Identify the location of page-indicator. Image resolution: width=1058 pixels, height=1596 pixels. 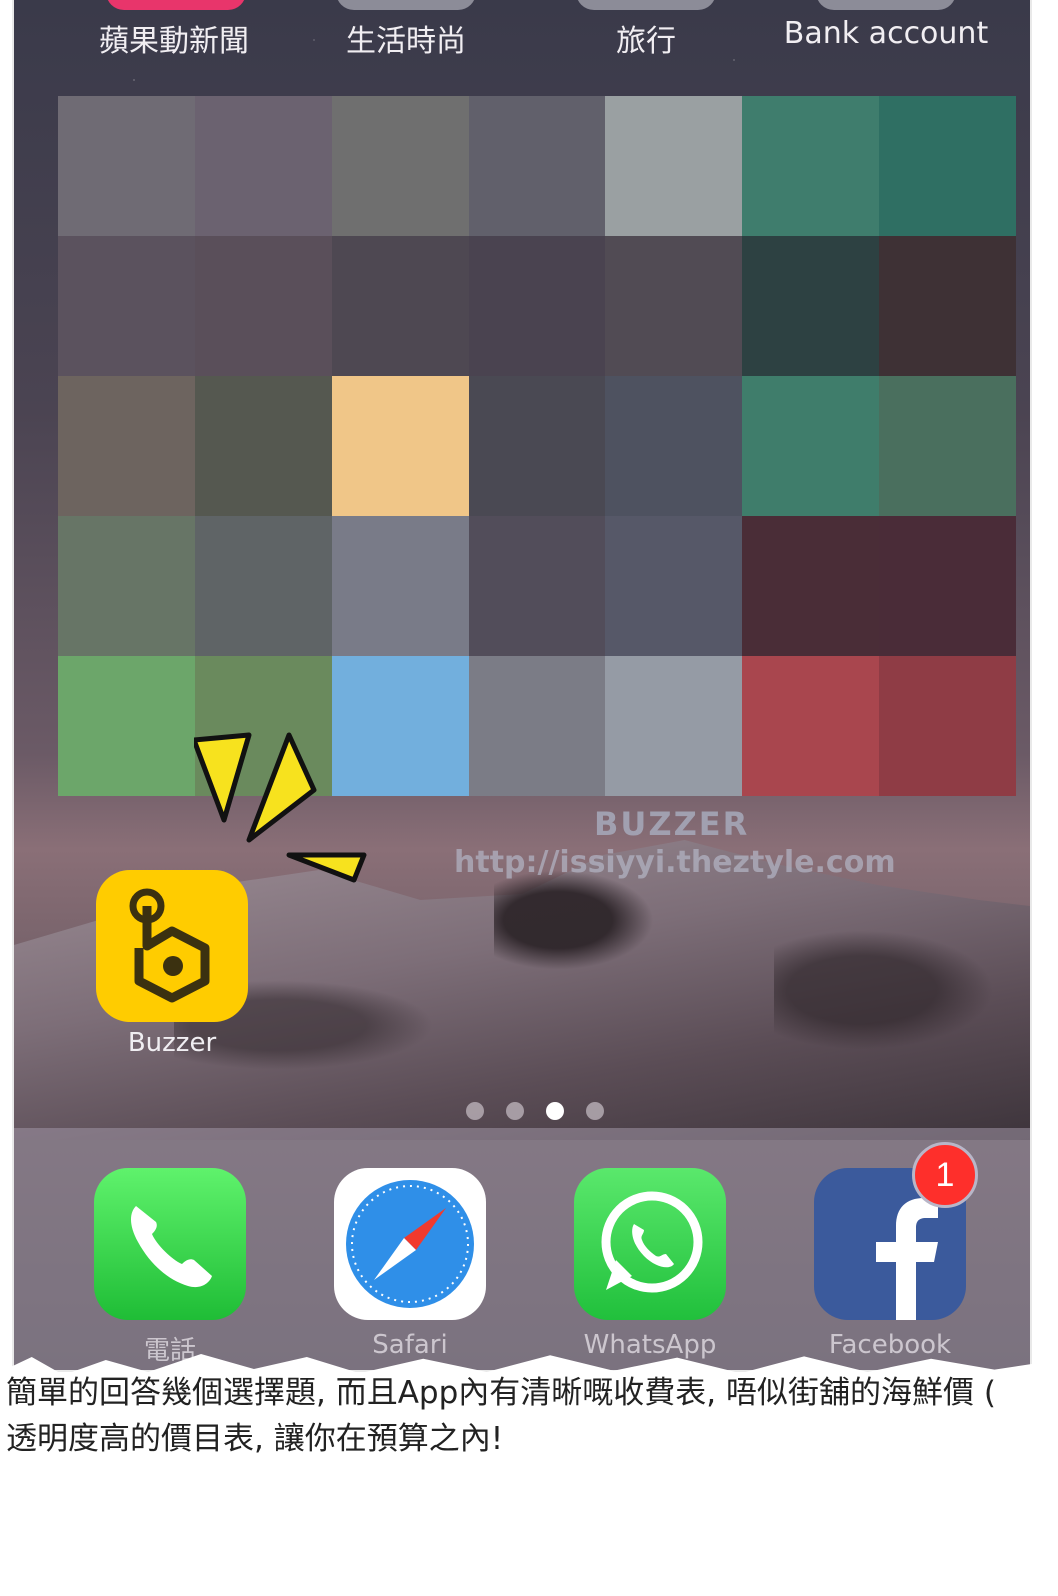
(535, 1111).